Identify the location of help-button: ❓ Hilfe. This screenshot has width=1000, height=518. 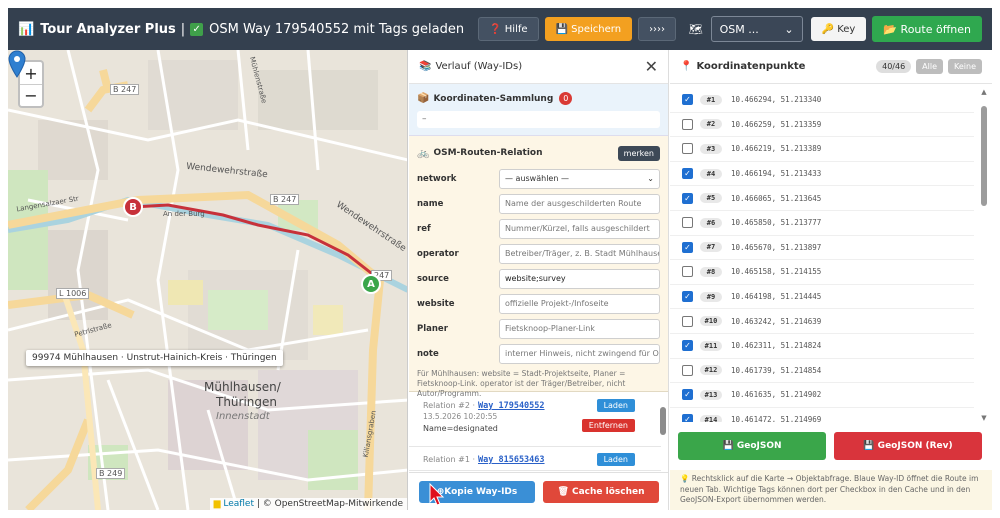
(508, 29).